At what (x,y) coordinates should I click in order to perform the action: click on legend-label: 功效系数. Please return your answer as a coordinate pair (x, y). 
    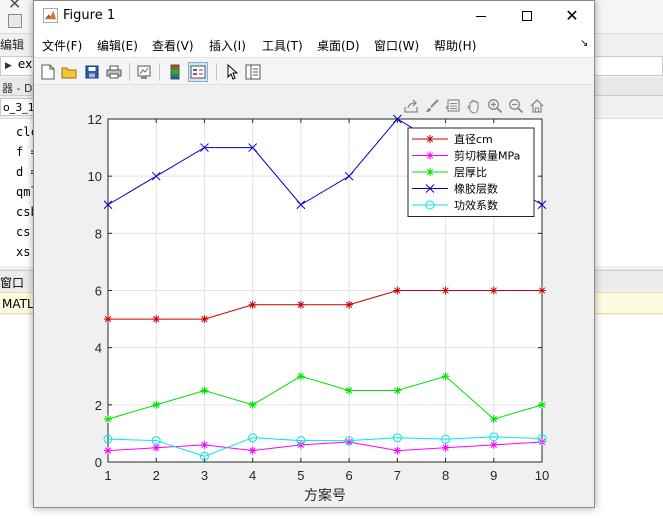
    Looking at the image, I should click on (476, 205).